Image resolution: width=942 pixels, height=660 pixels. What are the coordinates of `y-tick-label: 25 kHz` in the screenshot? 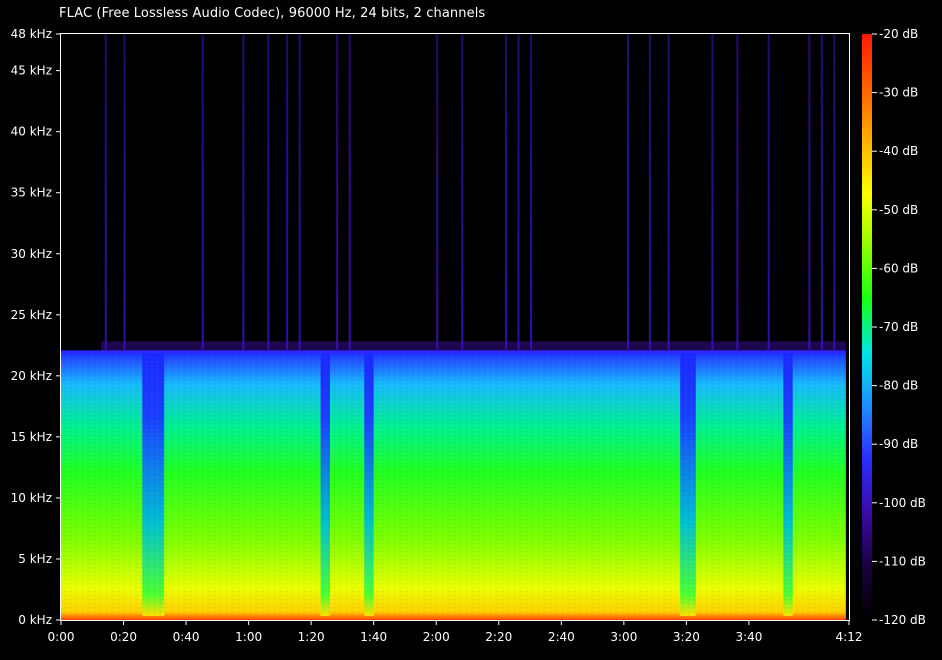 It's located at (31, 315).